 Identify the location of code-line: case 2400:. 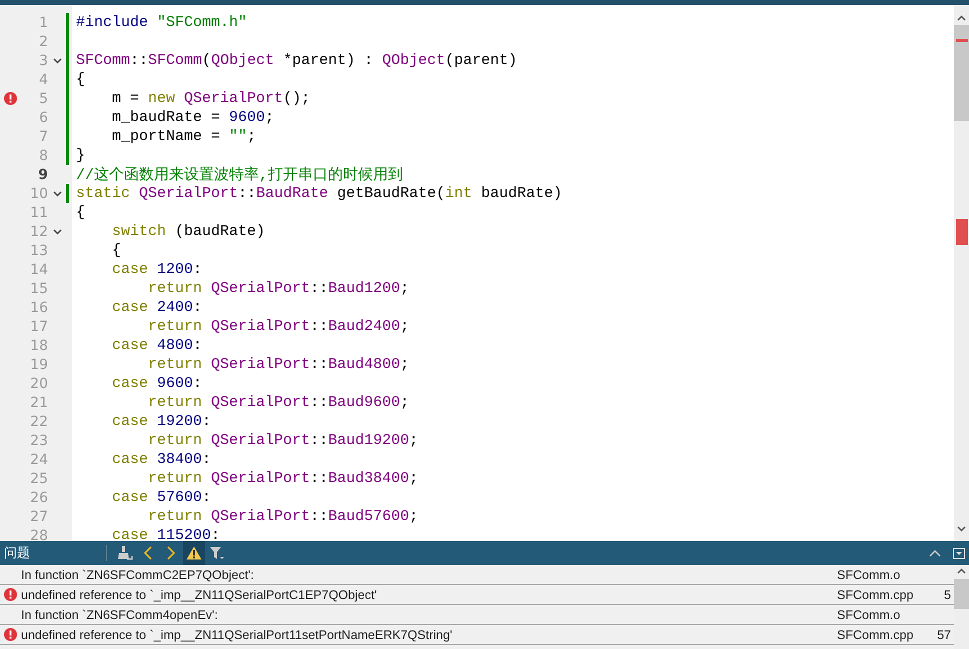
(156, 307).